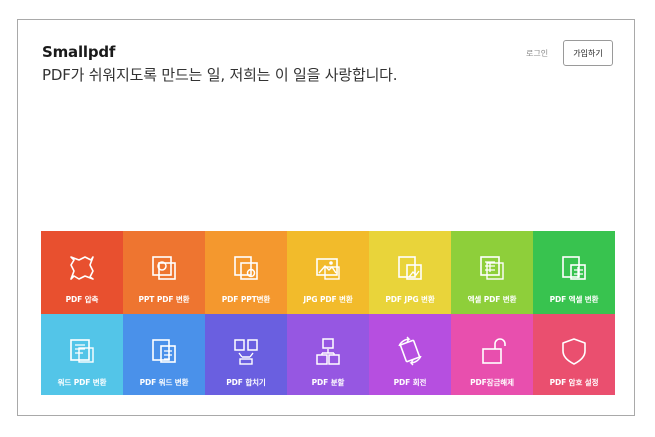 The width and height of the screenshot is (655, 437). I want to click on tool-label: PDF 엑셀 변환, so click(574, 299).